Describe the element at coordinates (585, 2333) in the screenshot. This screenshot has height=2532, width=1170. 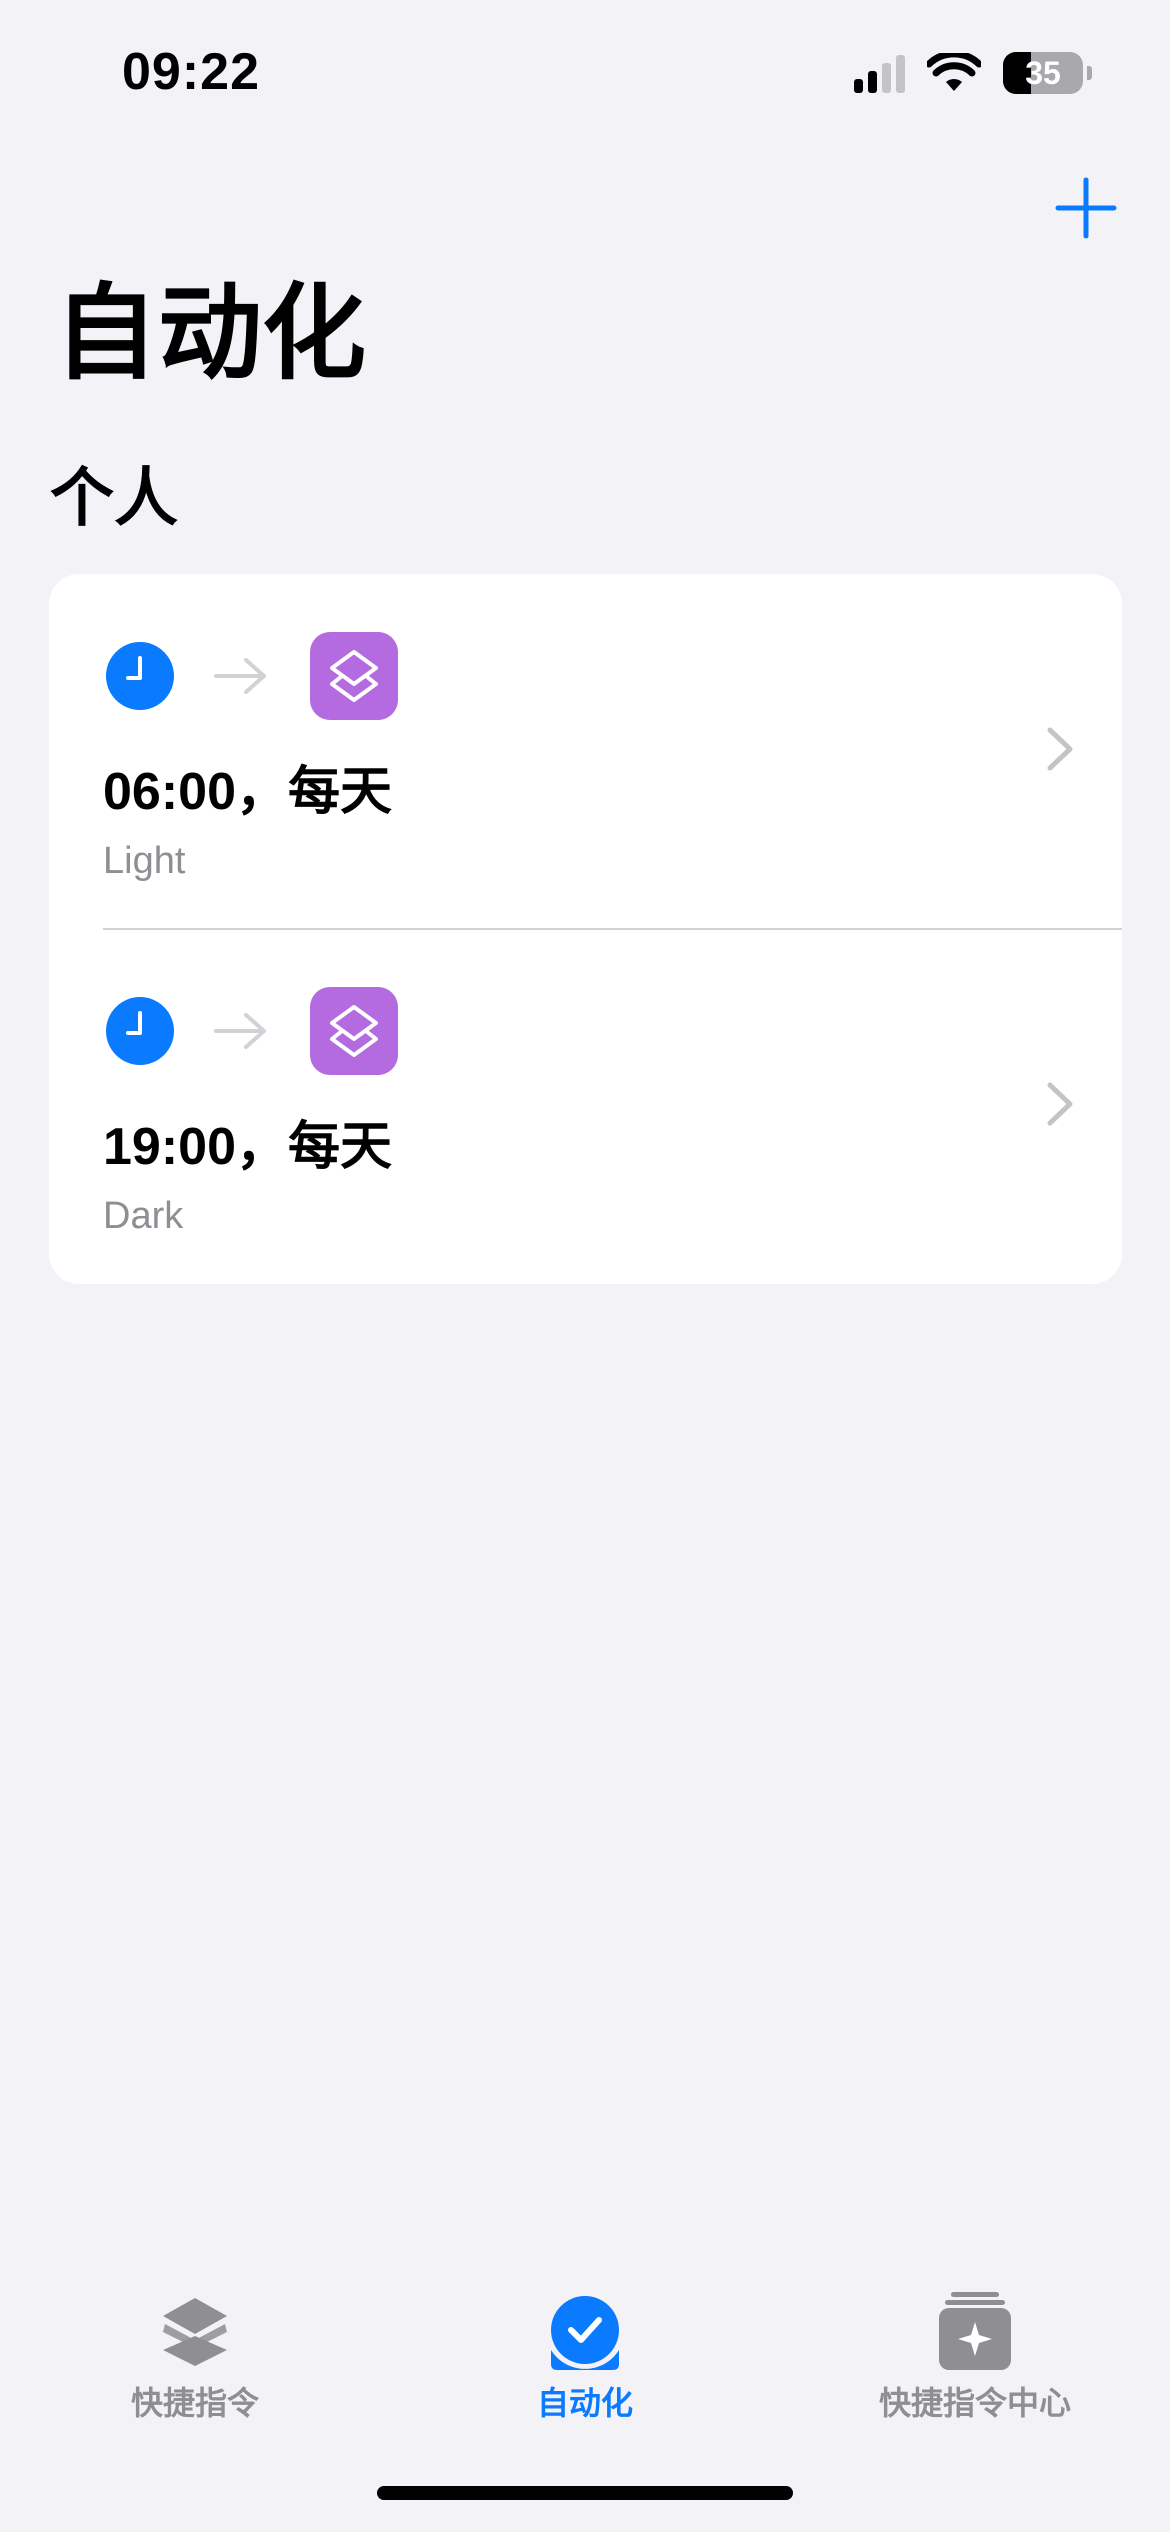
I see `automation-check-icon` at that location.